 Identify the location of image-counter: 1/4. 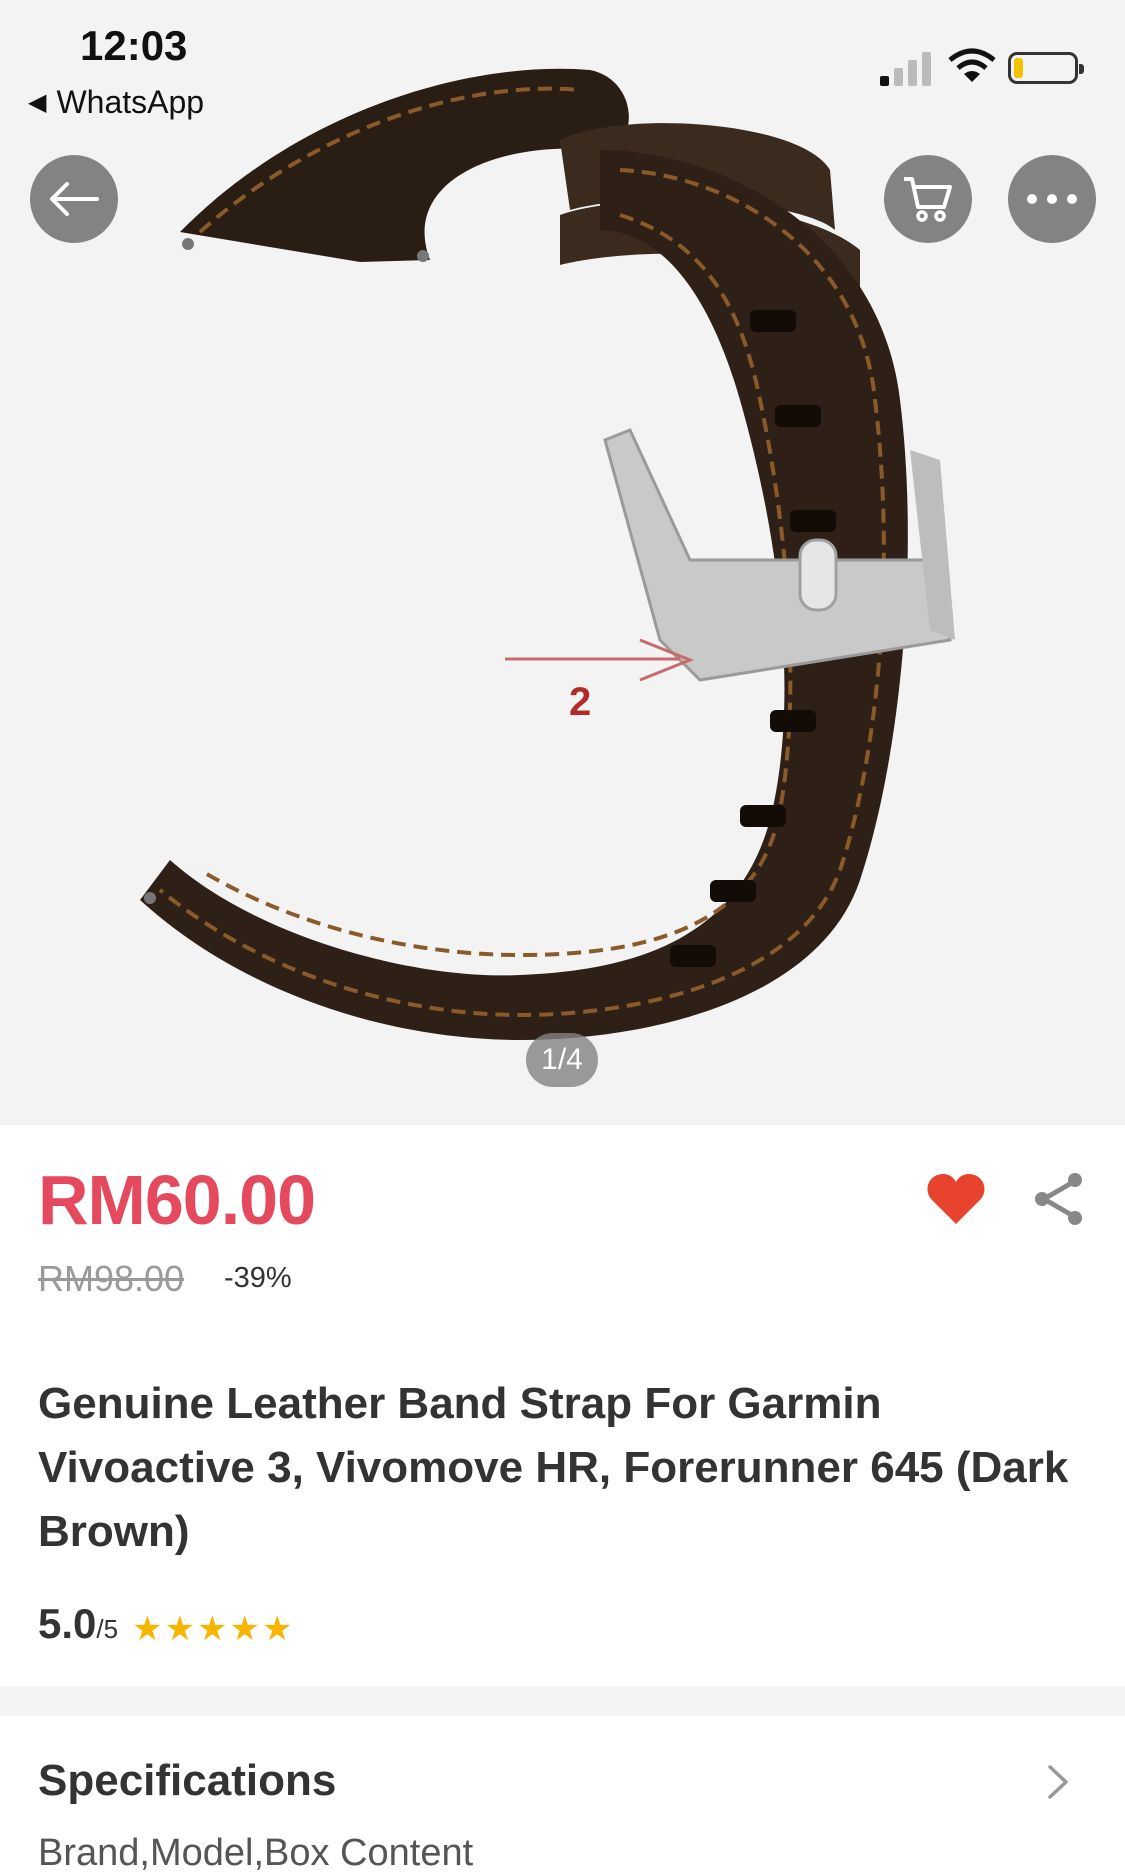
(562, 1060).